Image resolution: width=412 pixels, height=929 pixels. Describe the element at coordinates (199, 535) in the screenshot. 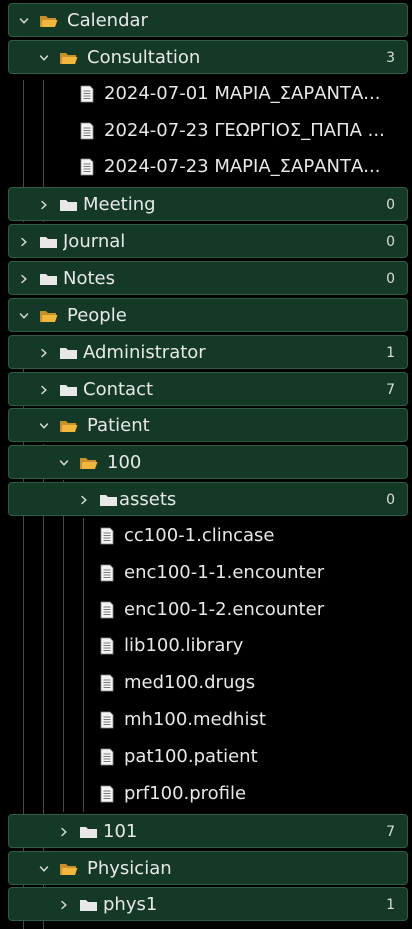

I see `file-label: cc100-1.clincase` at that location.